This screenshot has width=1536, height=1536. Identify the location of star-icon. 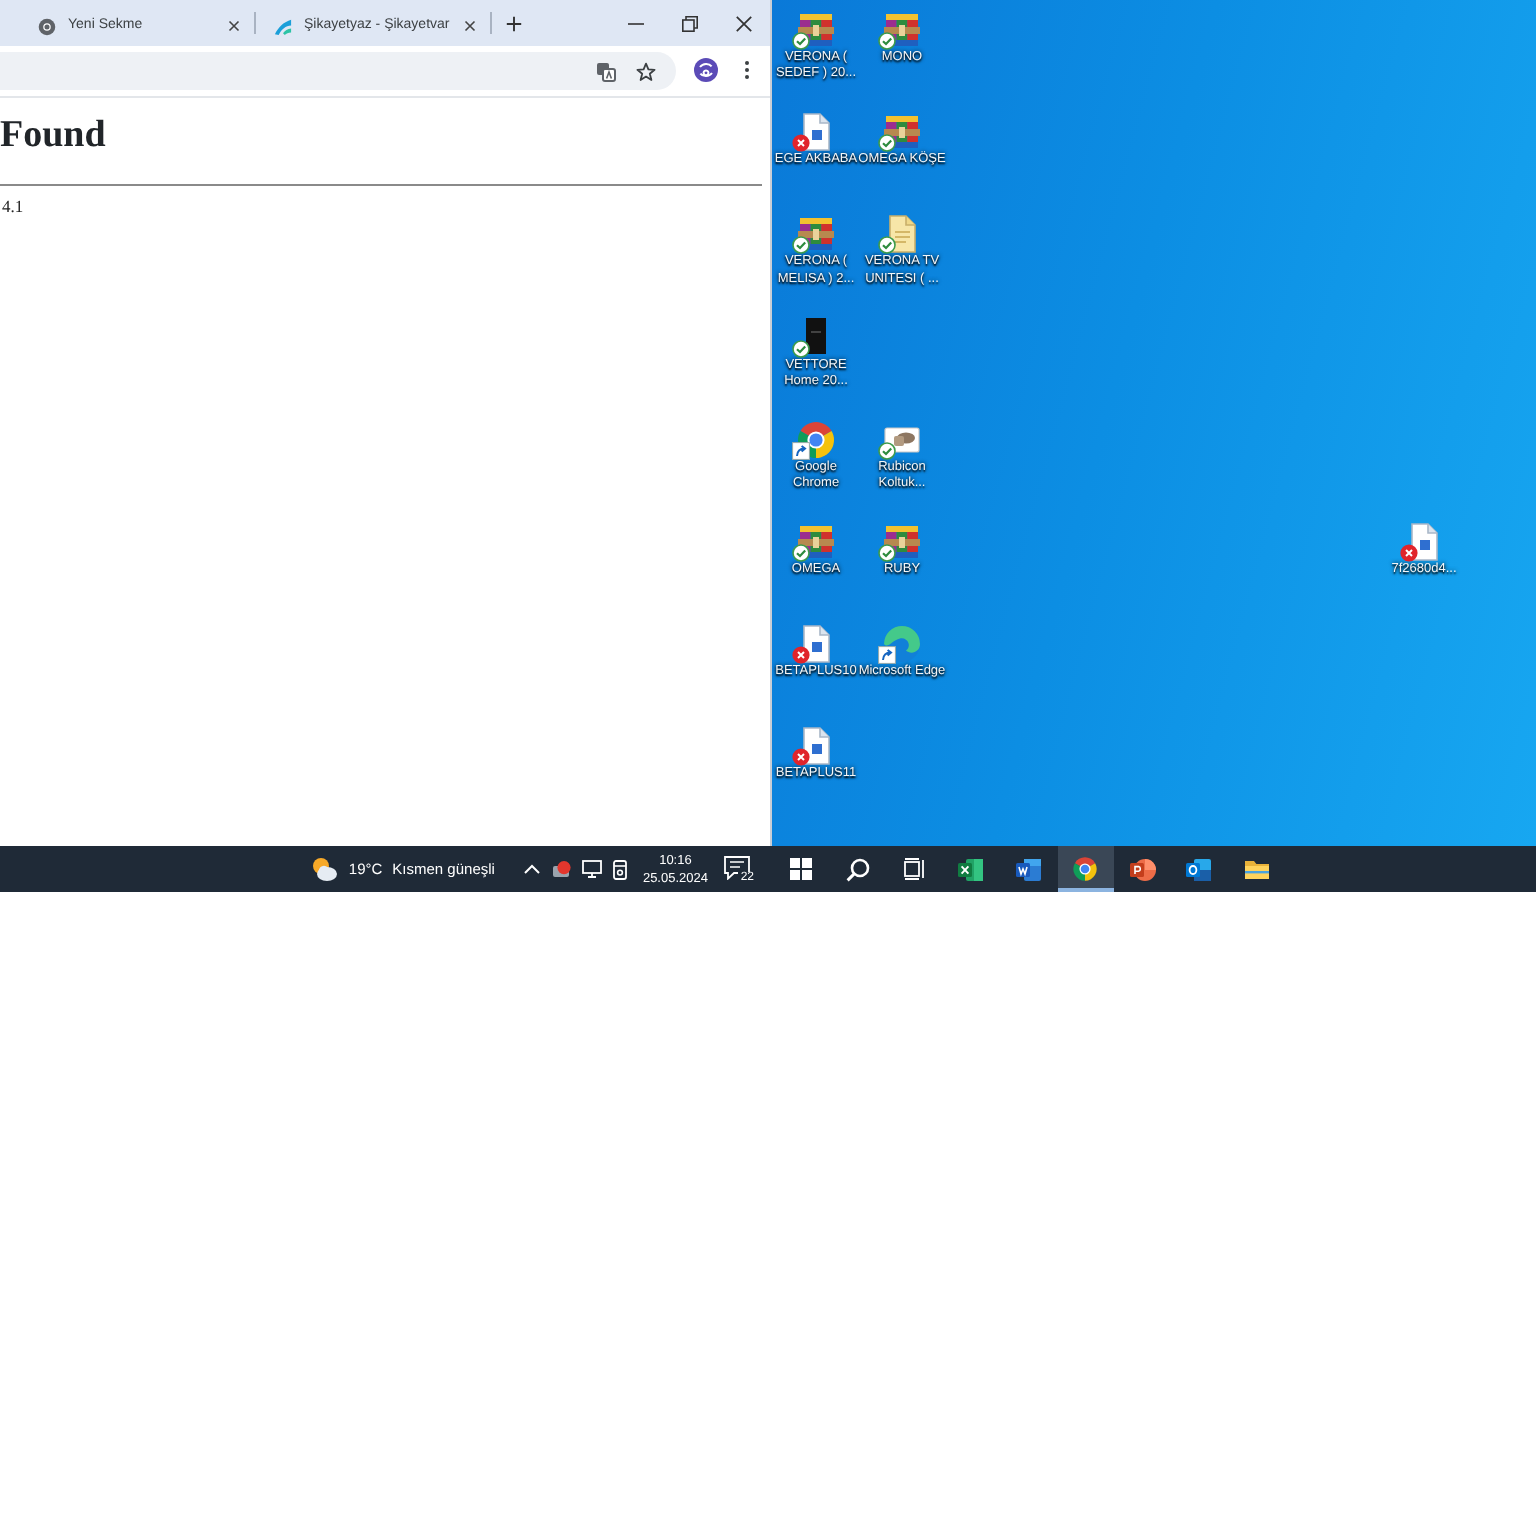
(646, 71).